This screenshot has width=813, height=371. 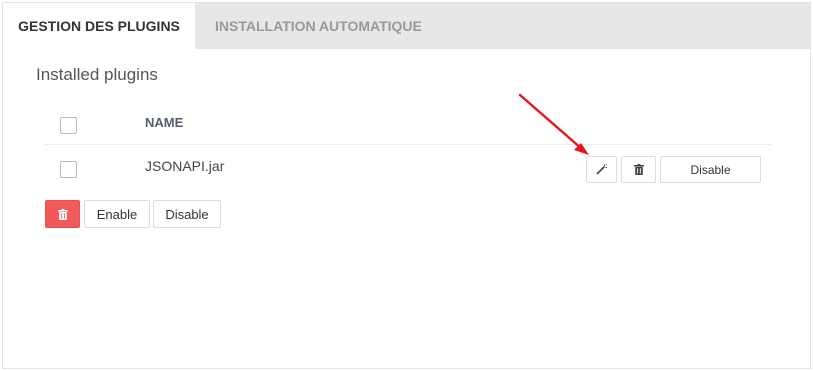 I want to click on plugin-name: JSONAPI.jar, so click(x=185, y=166).